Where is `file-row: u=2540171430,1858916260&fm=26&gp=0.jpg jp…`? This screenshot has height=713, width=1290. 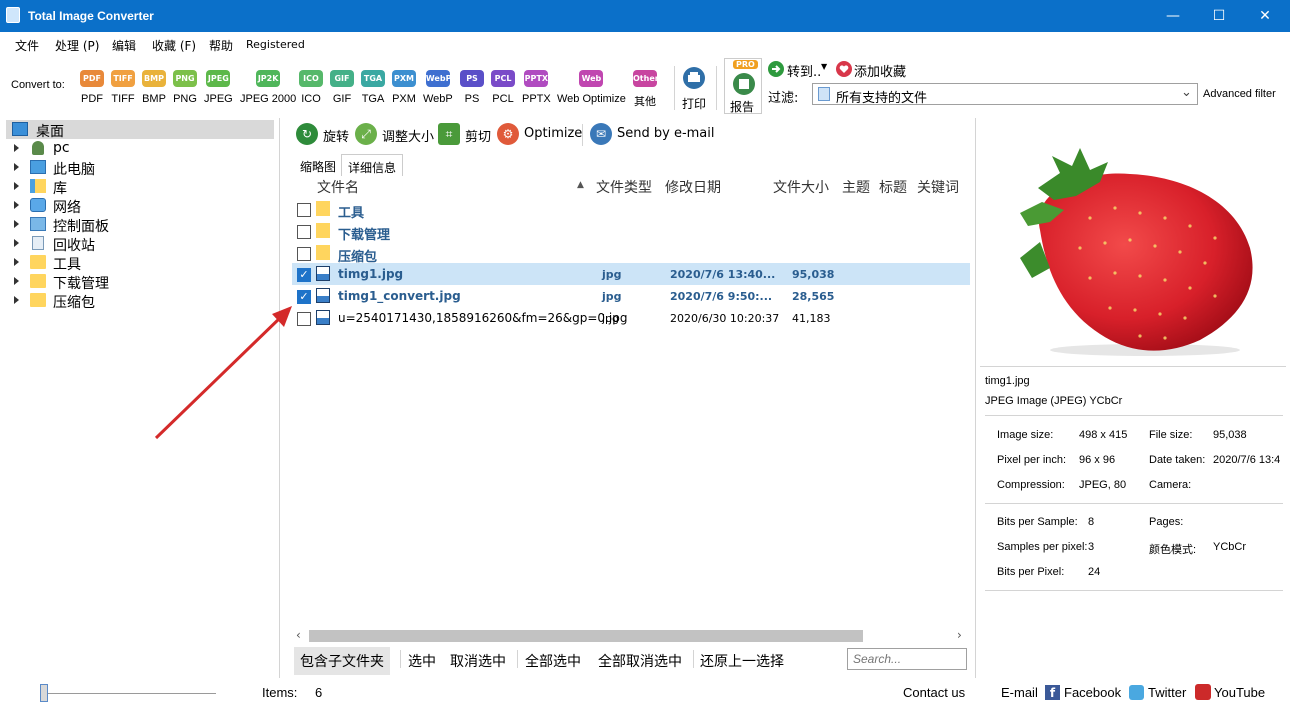 file-row: u=2540171430,1858916260&fm=26&gp=0.jpg jp… is located at coordinates (631, 318).